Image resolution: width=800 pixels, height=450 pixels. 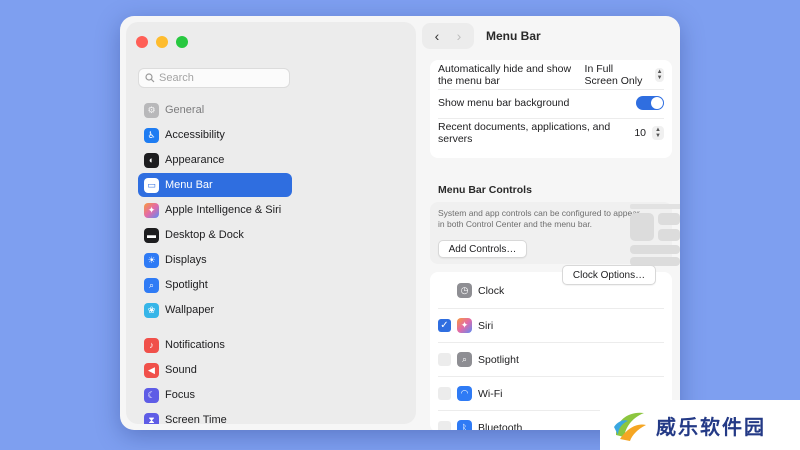 What do you see at coordinates (186, 285) in the screenshot?
I see `sidebar-item-label: Spotlight` at bounding box center [186, 285].